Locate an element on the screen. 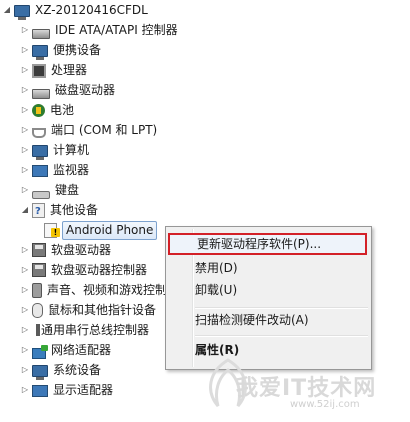 This screenshot has height=422, width=410. keyboard-icon is located at coordinates (41, 195).